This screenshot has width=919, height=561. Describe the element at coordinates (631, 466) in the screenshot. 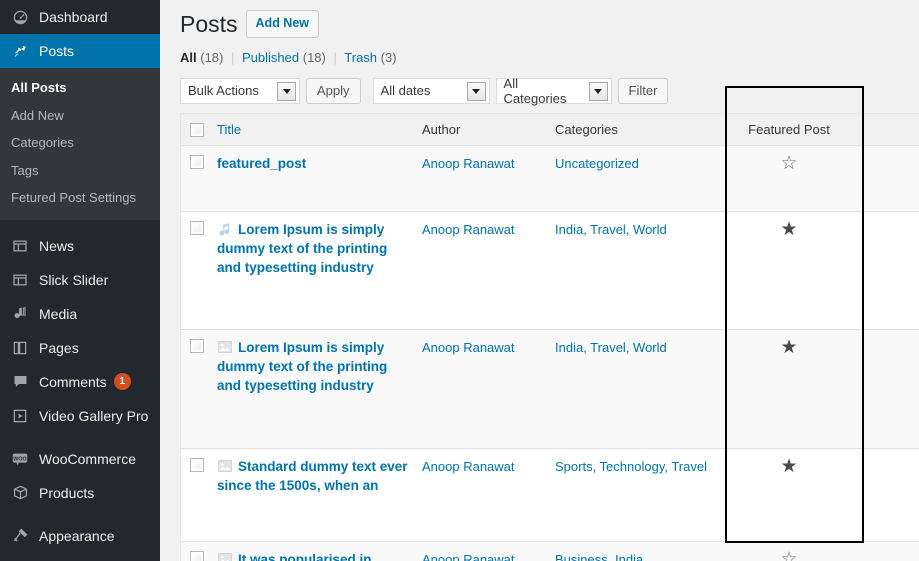

I see `category-links: Sports, Technology, Travel` at that location.